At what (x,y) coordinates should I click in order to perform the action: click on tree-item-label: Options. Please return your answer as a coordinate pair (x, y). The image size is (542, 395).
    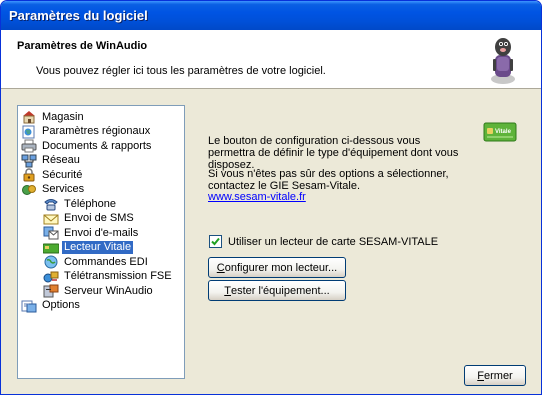
    Looking at the image, I should click on (61, 305).